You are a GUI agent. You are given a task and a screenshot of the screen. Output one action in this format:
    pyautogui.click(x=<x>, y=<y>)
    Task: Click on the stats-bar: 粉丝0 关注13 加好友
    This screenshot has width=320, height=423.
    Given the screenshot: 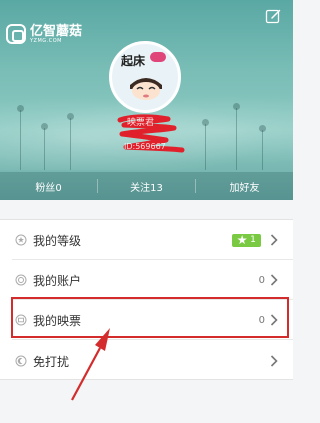 What is the action you would take?
    pyautogui.click(x=146, y=186)
    